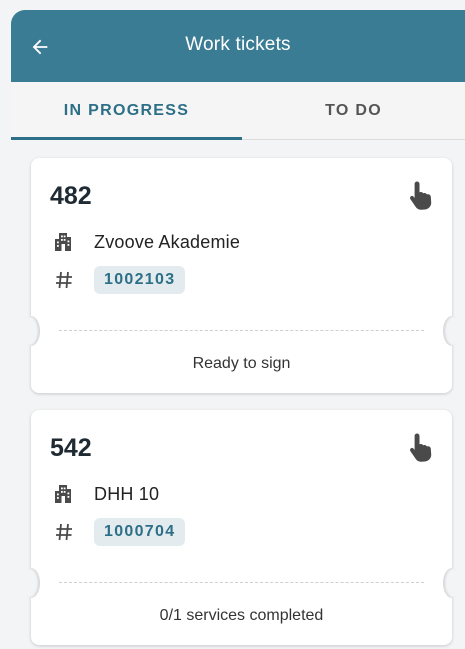  Describe the element at coordinates (71, 448) in the screenshot. I see `ticket-number: 542` at that location.